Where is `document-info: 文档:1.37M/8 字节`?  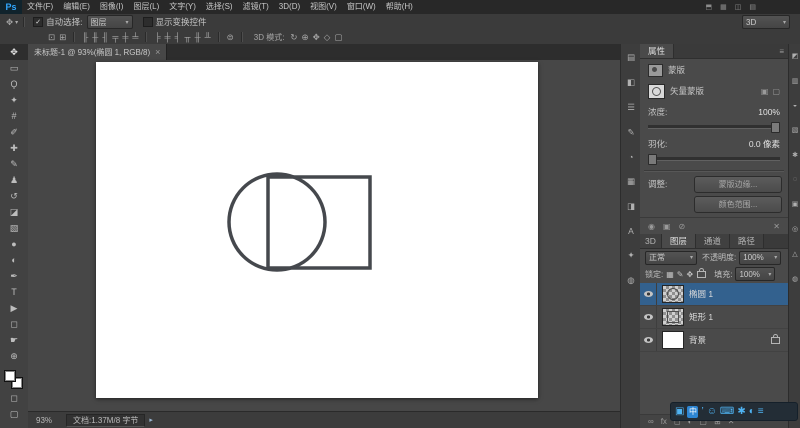 document-info: 文档:1.37M/8 字节 is located at coordinates (106, 420).